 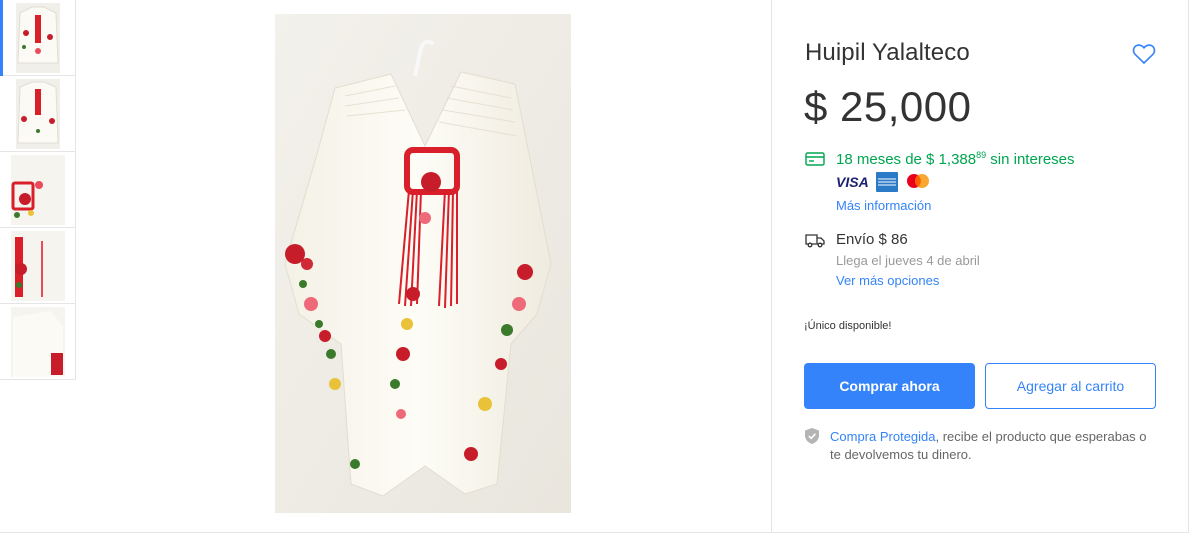 What do you see at coordinates (815, 159) in the screenshot?
I see `credit-card-icon` at bounding box center [815, 159].